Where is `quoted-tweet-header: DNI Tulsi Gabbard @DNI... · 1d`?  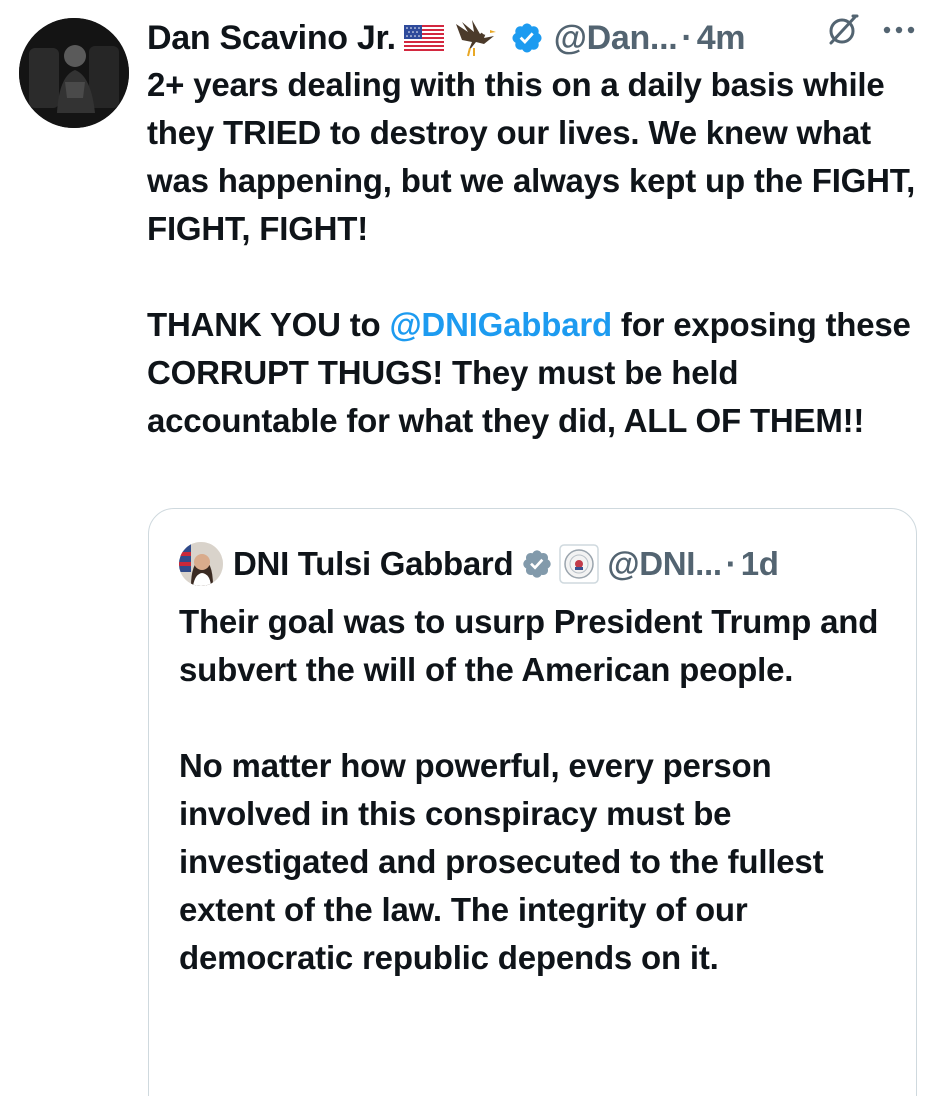
quoted-tweet-header: DNI Tulsi Gabbard @DNI... · 1d is located at coordinates (537, 564).